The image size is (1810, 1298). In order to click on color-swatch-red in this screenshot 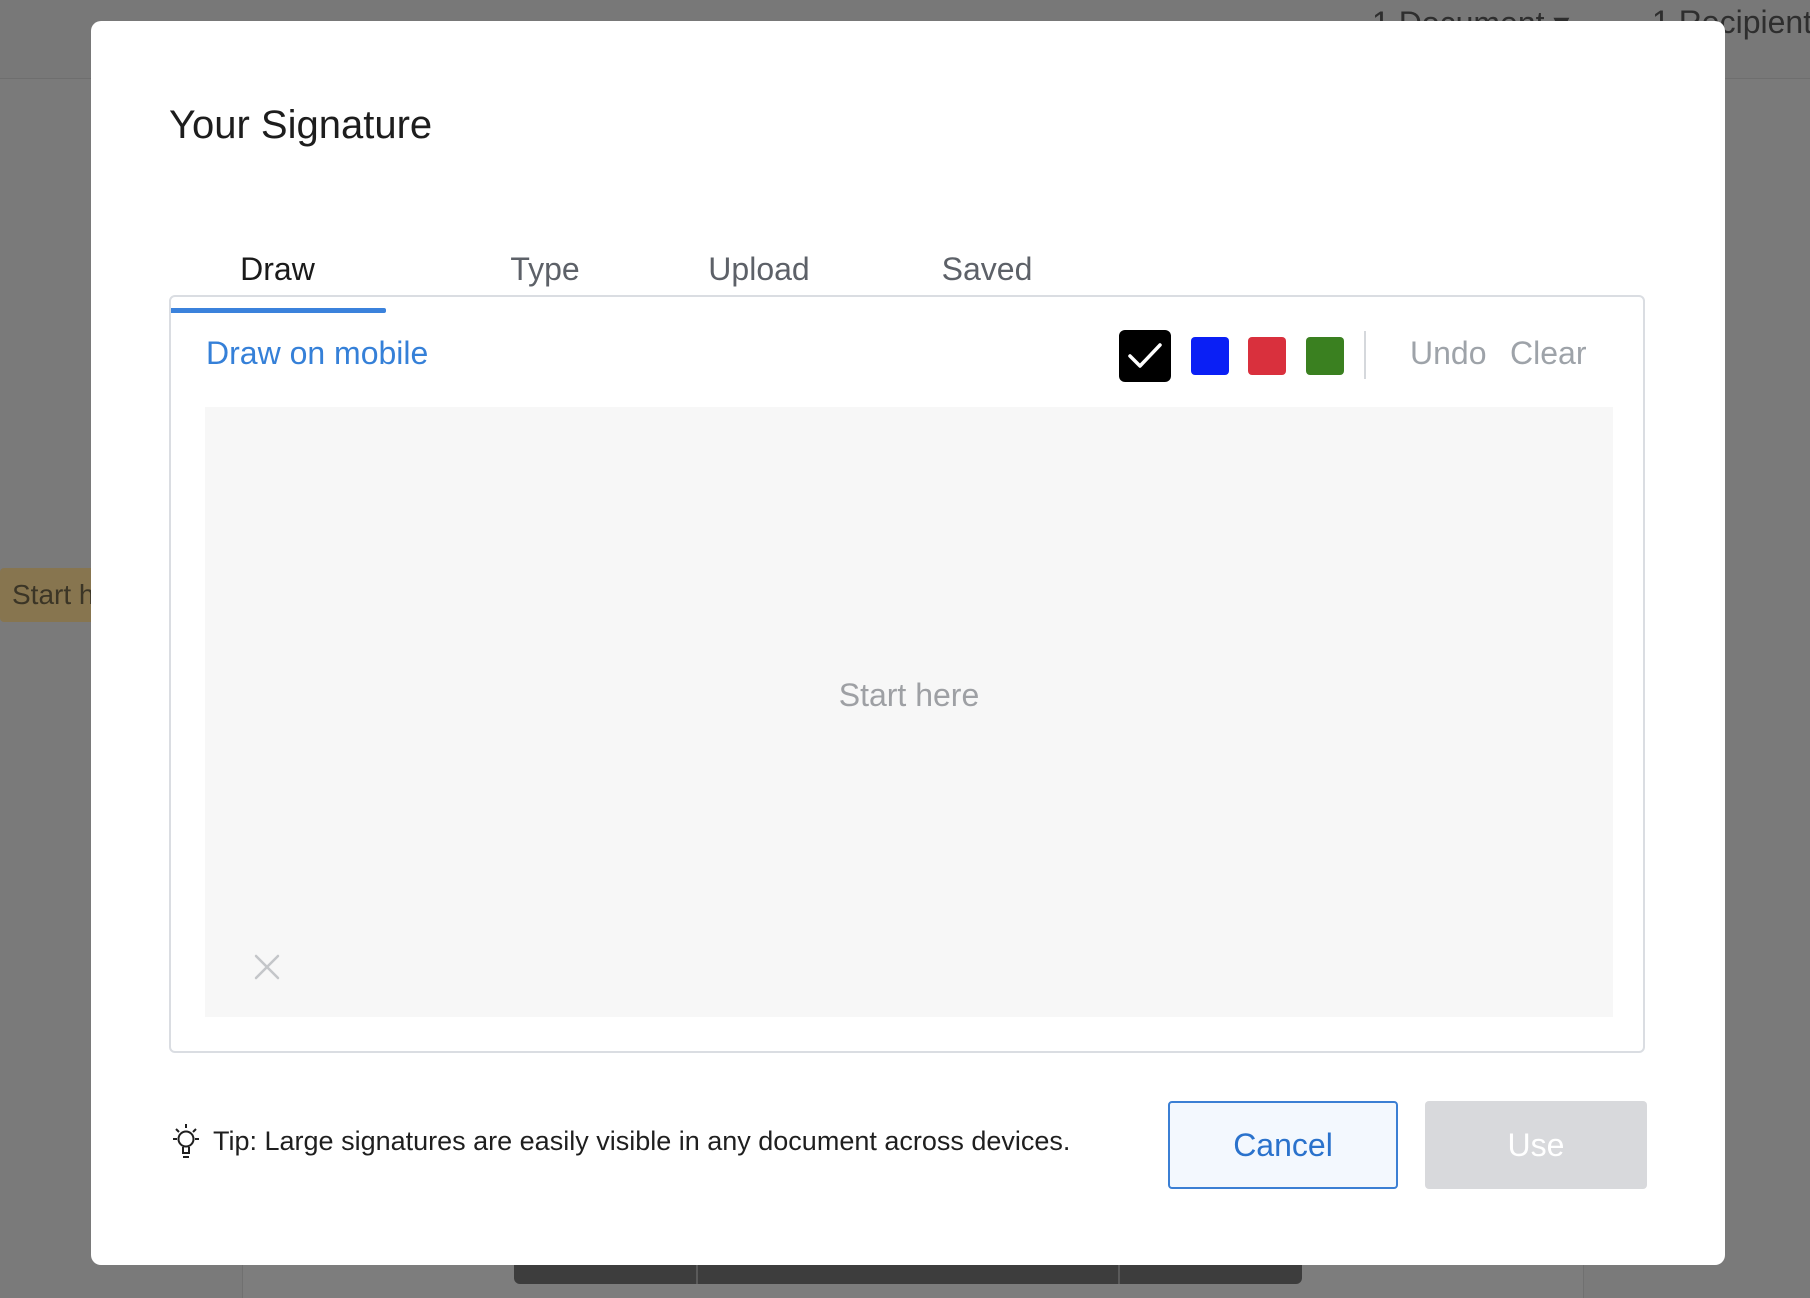, I will do `click(1267, 356)`.